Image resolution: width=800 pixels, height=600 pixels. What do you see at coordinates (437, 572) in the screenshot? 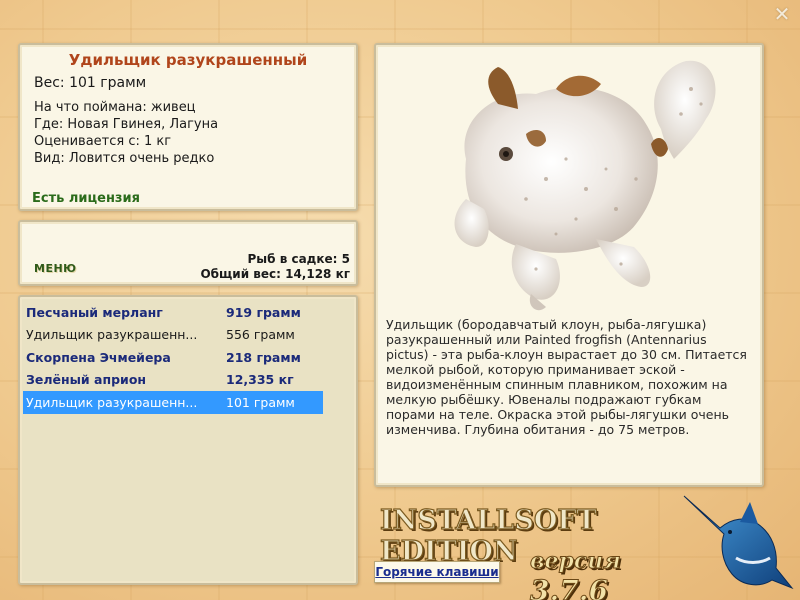
I see `hotkeys-link: Горячие клавиши` at bounding box center [437, 572].